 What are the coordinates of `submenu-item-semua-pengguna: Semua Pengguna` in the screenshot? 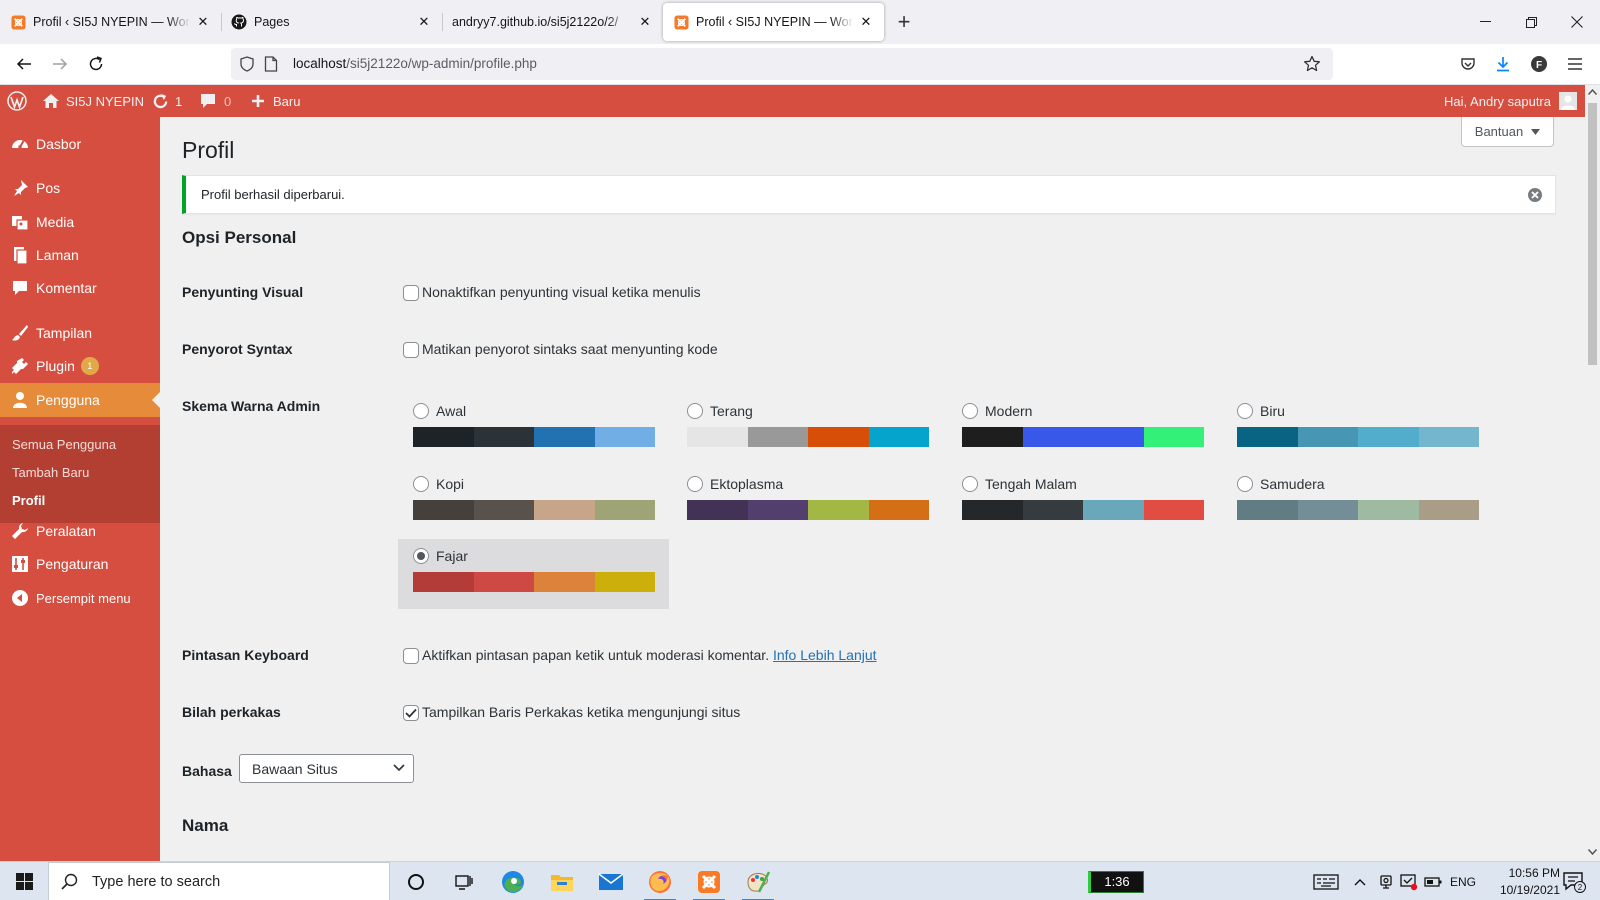 It's located at (64, 444).